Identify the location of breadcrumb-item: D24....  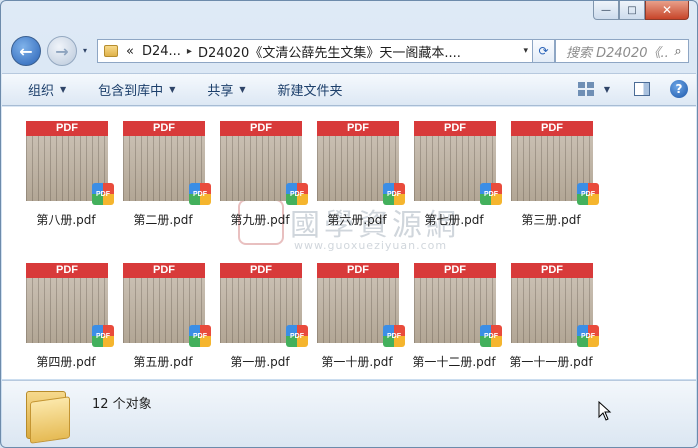
(161, 51).